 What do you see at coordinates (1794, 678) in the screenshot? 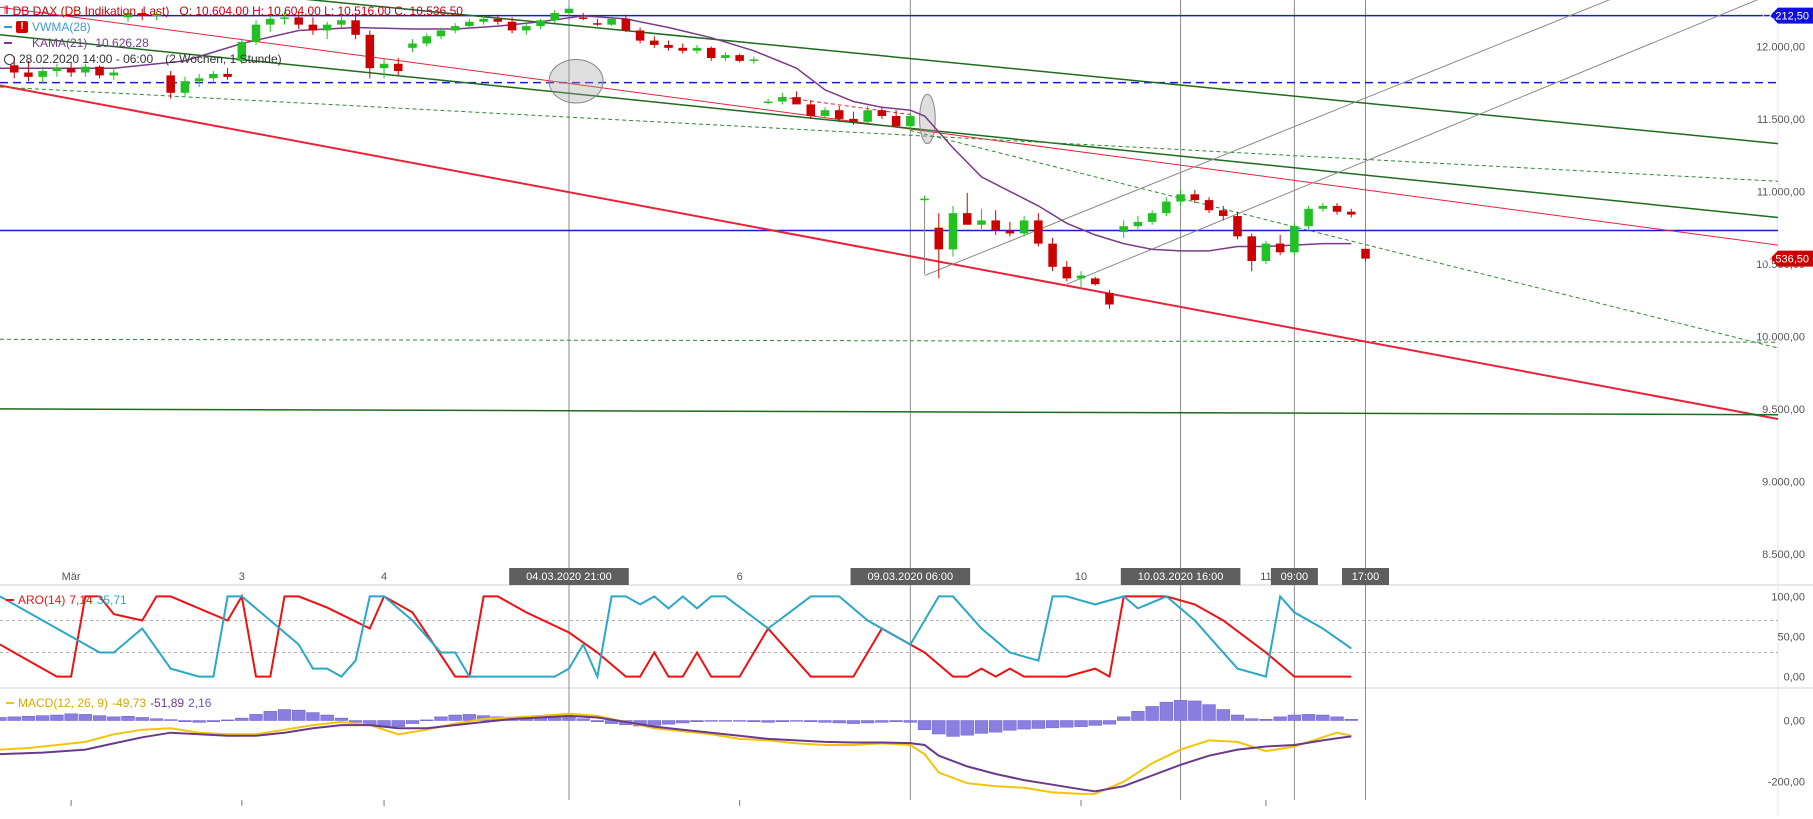
I see `aroon-tick-label-2: 0,00` at bounding box center [1794, 678].